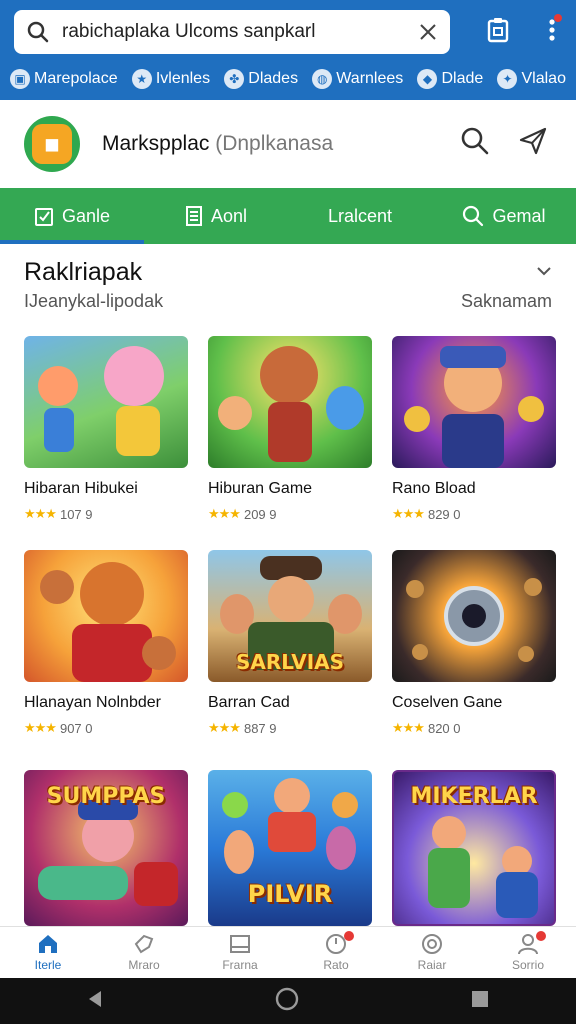  Describe the element at coordinates (504, 216) in the screenshot. I see `tab-gemal: Gemal` at that location.